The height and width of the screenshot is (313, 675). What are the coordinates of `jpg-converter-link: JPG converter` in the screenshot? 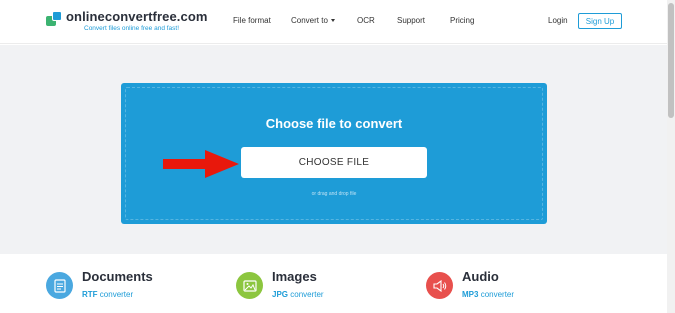 It's located at (298, 294).